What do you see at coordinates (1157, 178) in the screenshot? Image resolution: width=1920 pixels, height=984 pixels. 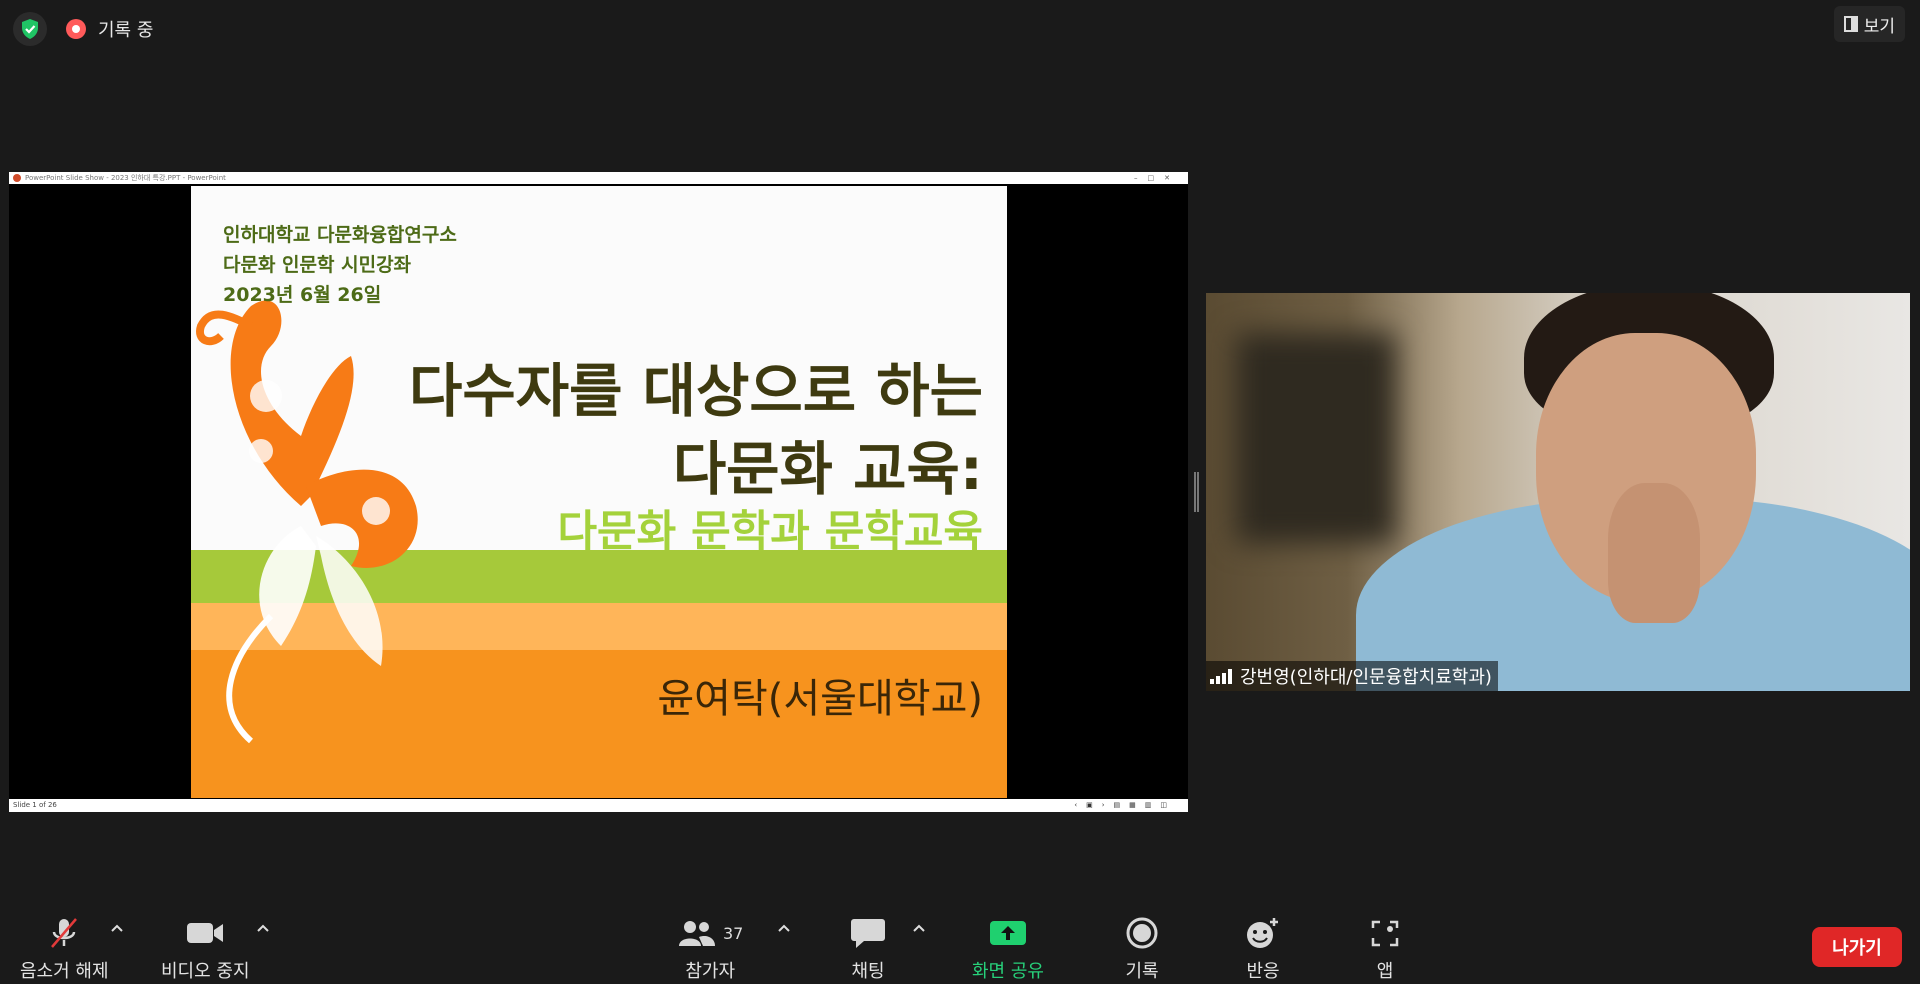 I see `window-controls-icon: –□✕` at bounding box center [1157, 178].